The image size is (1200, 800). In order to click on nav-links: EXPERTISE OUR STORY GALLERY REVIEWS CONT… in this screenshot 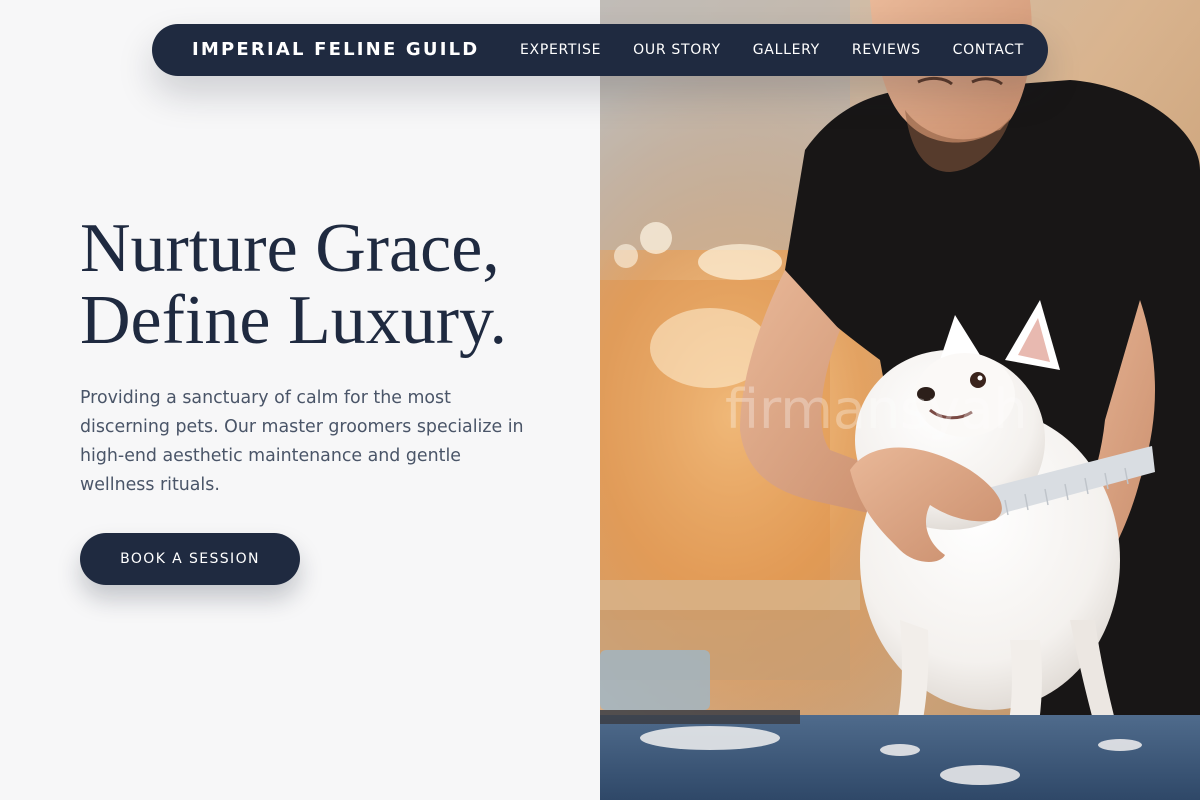, I will do `click(772, 50)`.